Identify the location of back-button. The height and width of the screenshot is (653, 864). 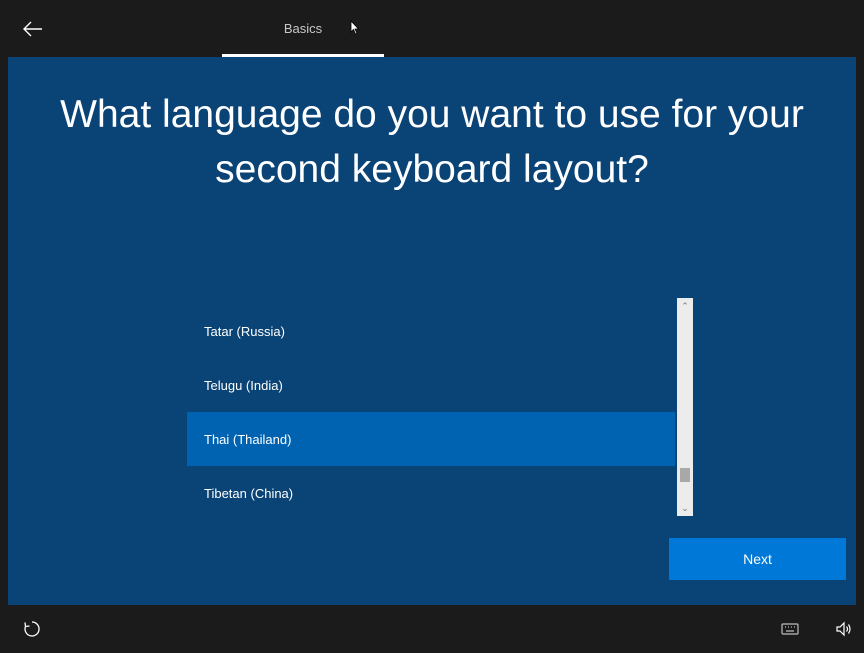
(33, 29).